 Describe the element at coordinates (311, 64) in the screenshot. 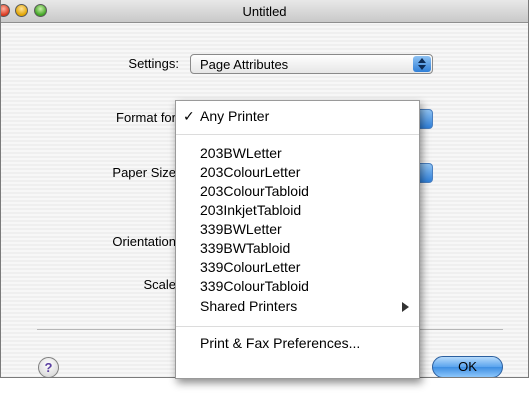

I see `settings-popup: Page Attributes` at that location.